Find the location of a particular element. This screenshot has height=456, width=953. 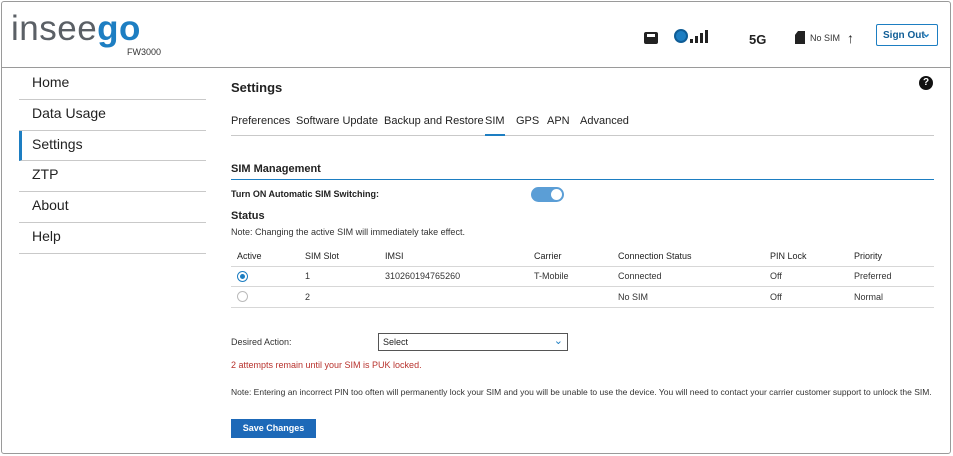

col-imsi: IMSI is located at coordinates (394, 255).